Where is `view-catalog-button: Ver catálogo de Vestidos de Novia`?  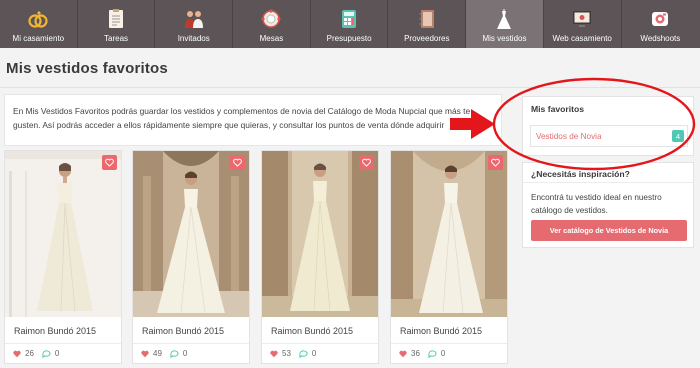 view-catalog-button: Ver catálogo de Vestidos de Novia is located at coordinates (609, 230).